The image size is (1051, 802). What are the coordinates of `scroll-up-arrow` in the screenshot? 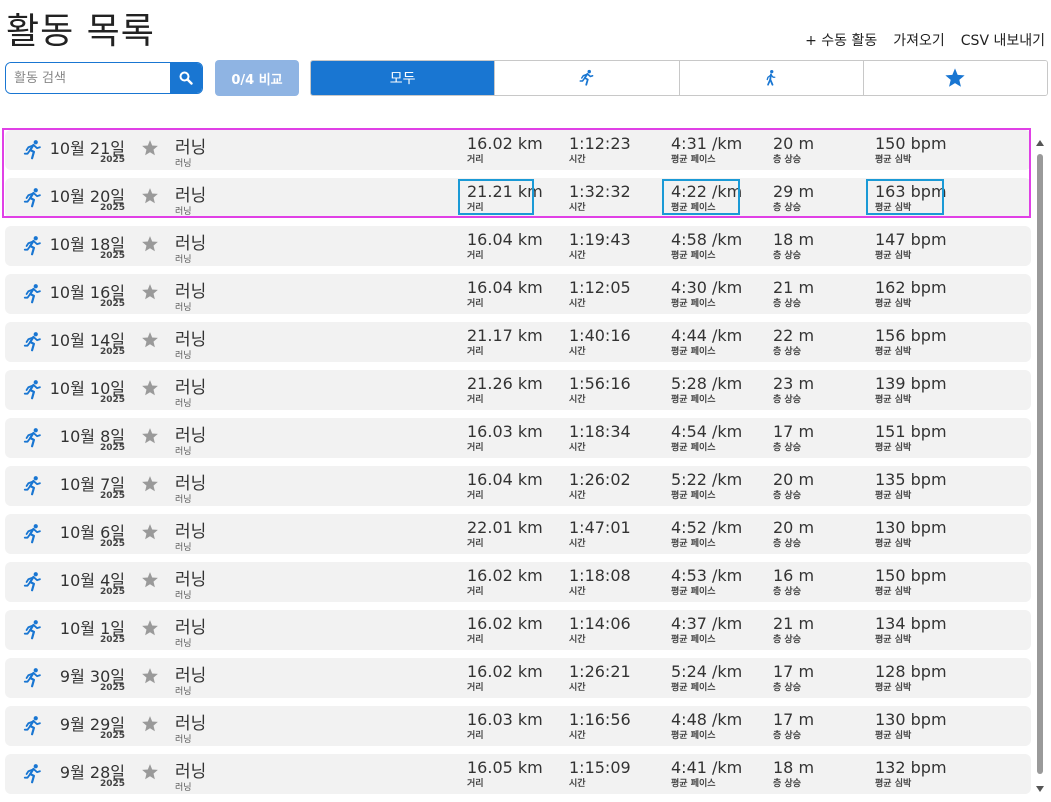 It's located at (1040, 143).